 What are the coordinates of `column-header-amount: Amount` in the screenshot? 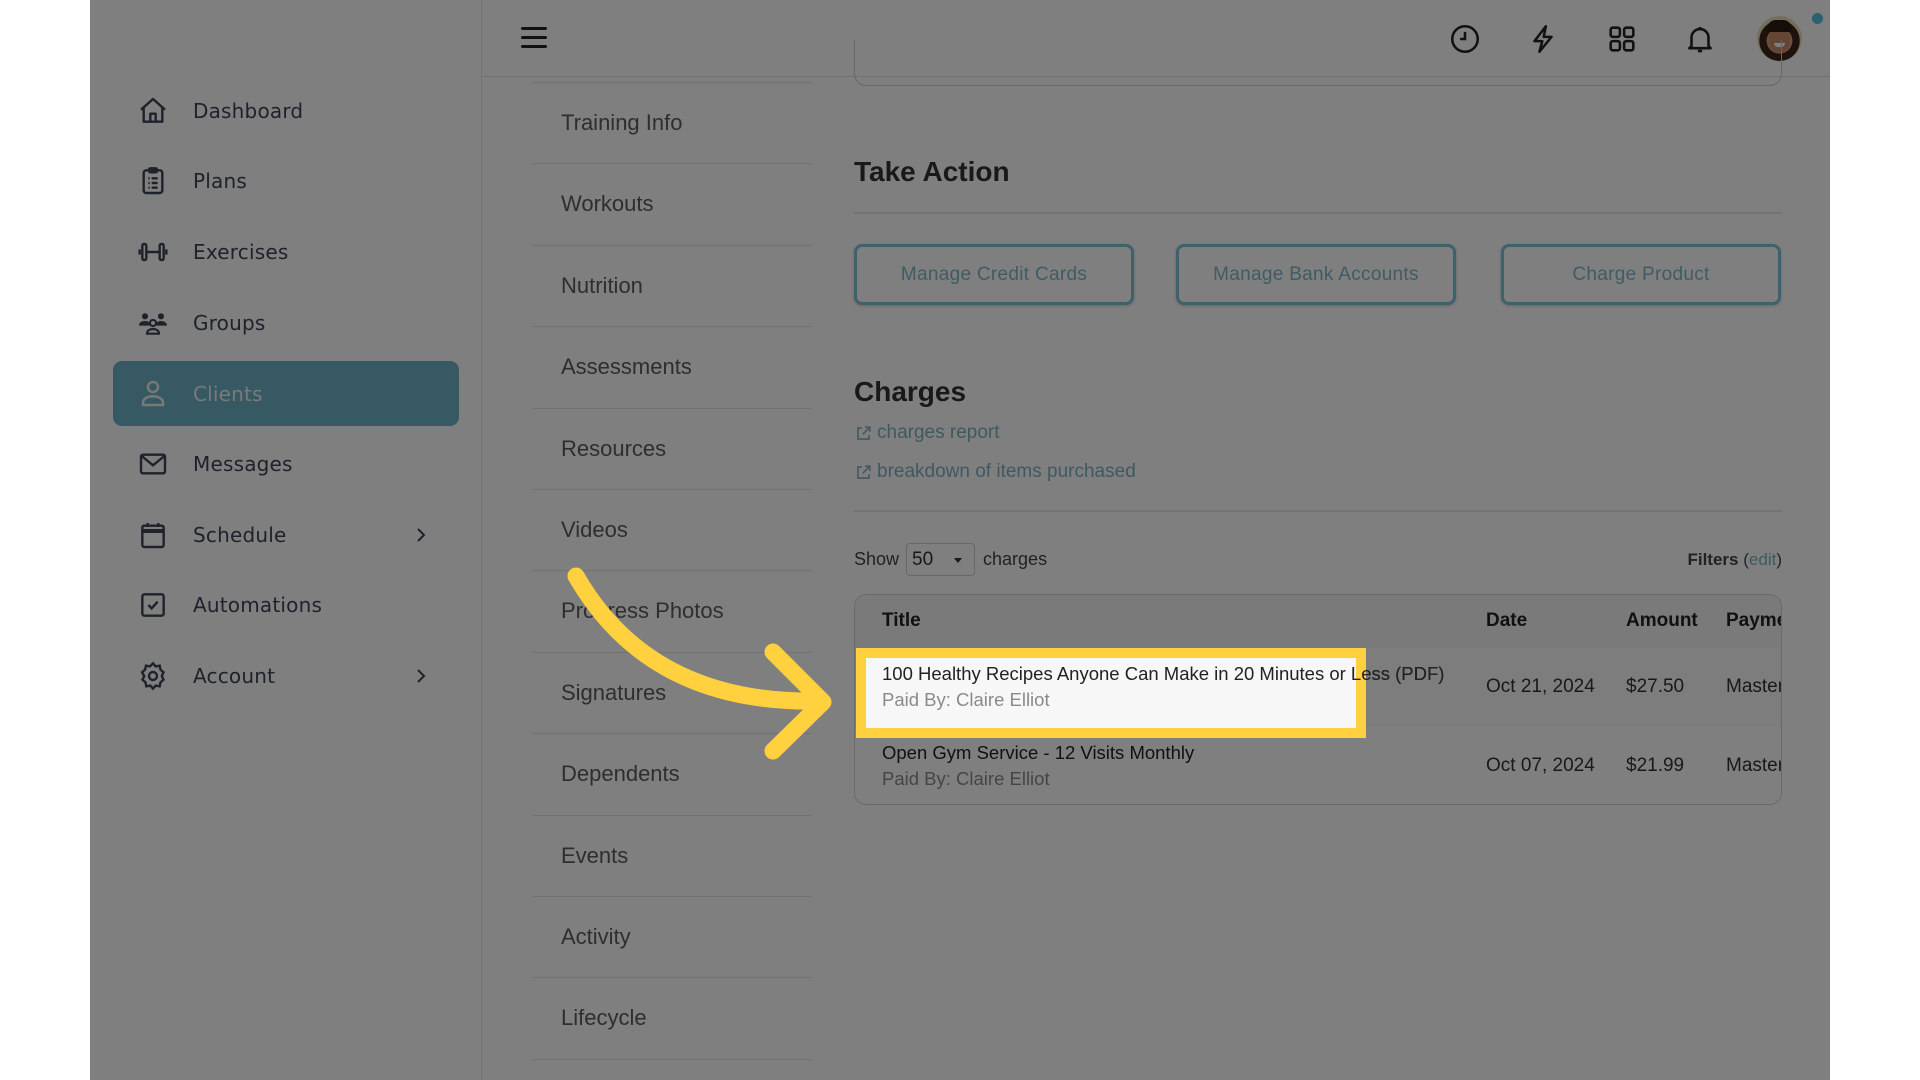 It's located at (1662, 621).